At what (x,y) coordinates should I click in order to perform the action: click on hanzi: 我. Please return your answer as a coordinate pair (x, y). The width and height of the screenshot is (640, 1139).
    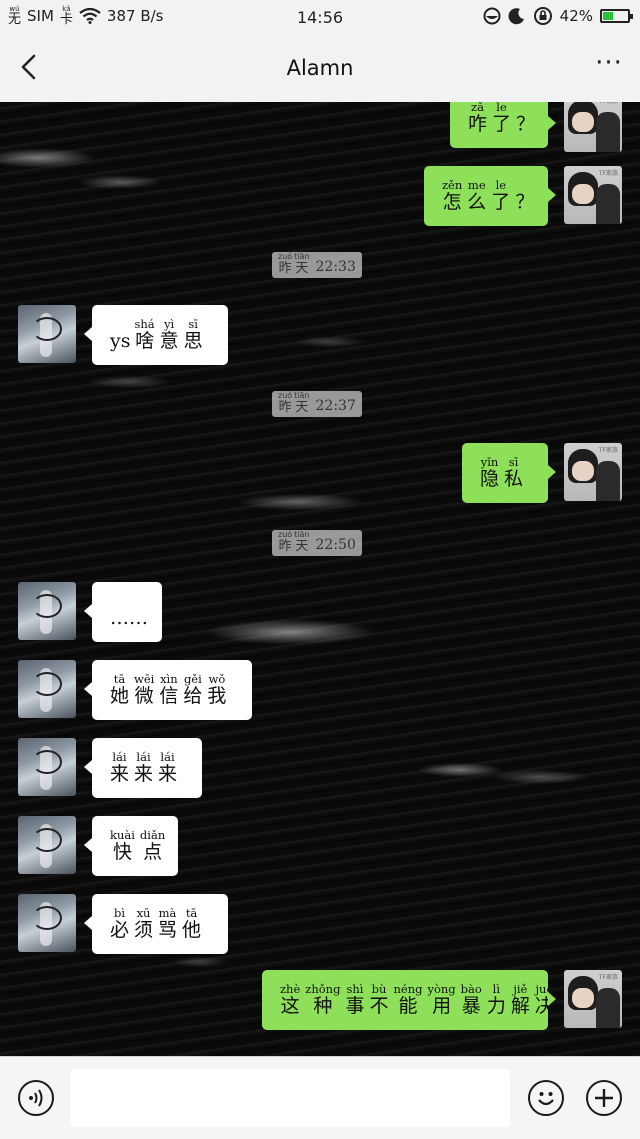
    Looking at the image, I should click on (217, 696).